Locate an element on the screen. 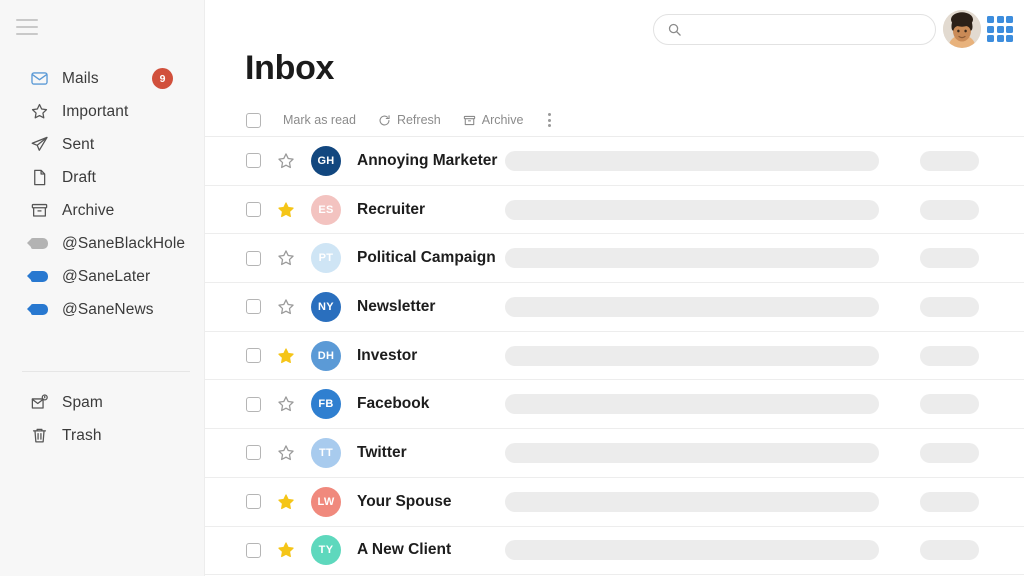 Image resolution: width=1024 pixels, height=576 pixels. mails-unread-badge: 9 is located at coordinates (162, 78).